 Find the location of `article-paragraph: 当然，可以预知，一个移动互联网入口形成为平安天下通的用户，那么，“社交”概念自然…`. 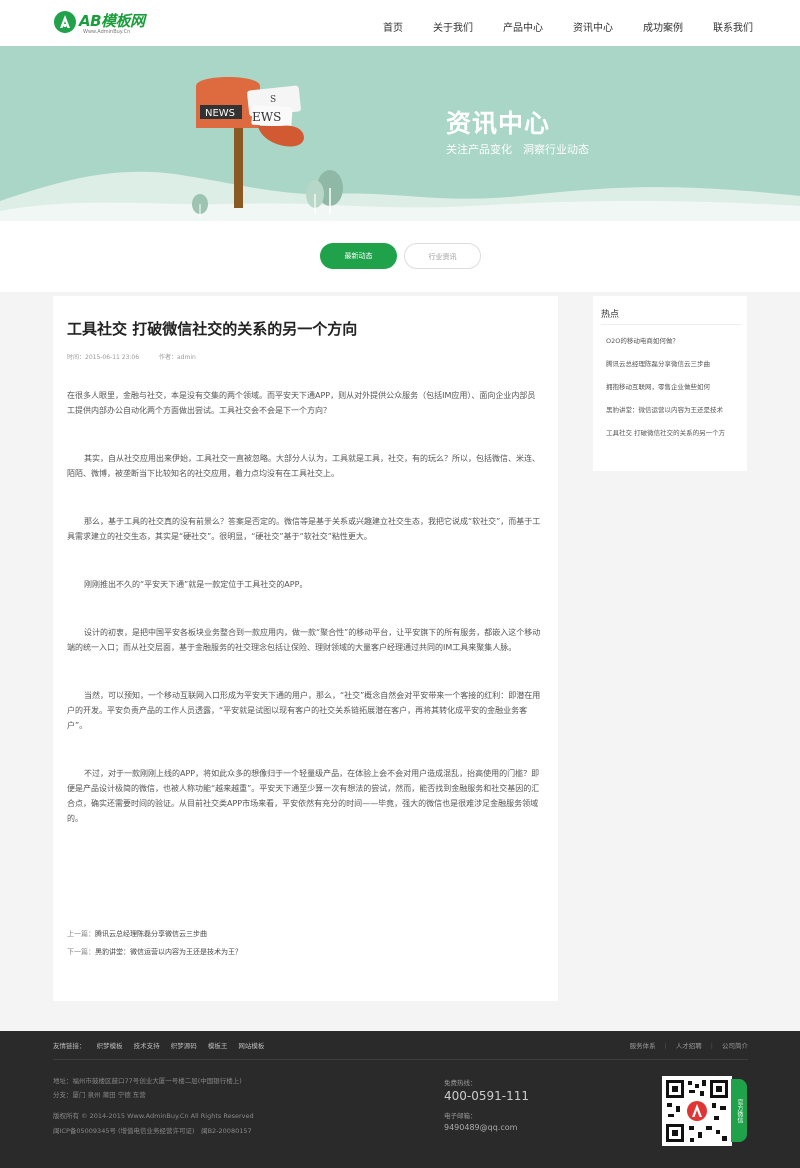

article-paragraph: 当然，可以预知，一个移动互联网入口形成为平安天下通的用户，那么，“社交”概念自然… is located at coordinates (304, 710).